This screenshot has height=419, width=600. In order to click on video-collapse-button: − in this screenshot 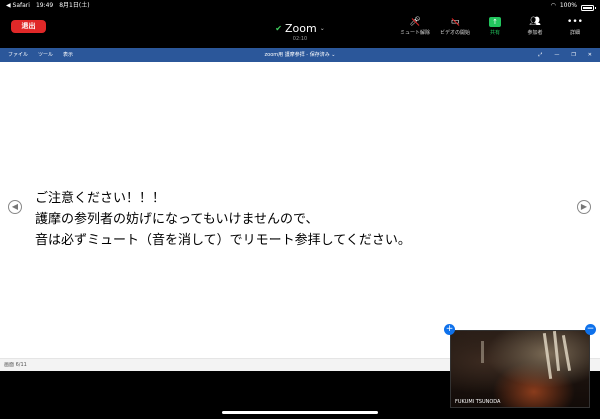, I will do `click(590, 329)`.